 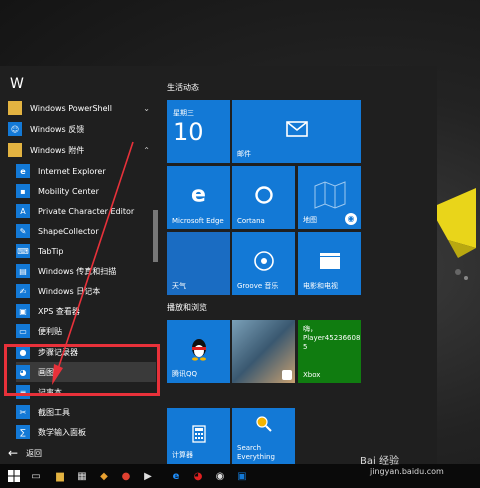 What do you see at coordinates (126, 476) in the screenshot?
I see `media-taskbar-icon: ●` at bounding box center [126, 476].